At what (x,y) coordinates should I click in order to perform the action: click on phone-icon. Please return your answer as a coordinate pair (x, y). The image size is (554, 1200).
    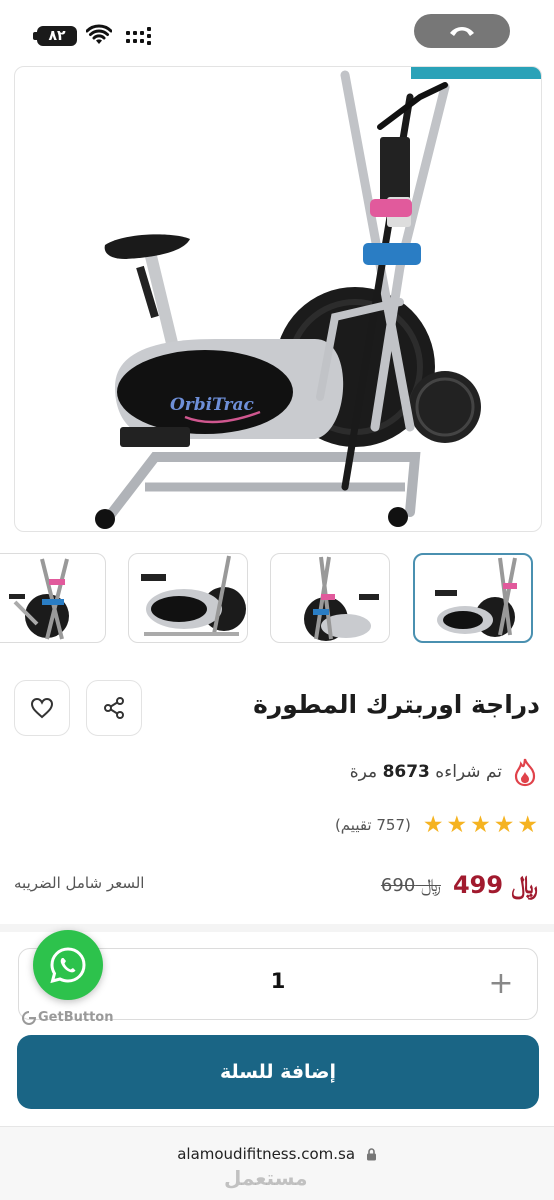
    Looking at the image, I should click on (462, 31).